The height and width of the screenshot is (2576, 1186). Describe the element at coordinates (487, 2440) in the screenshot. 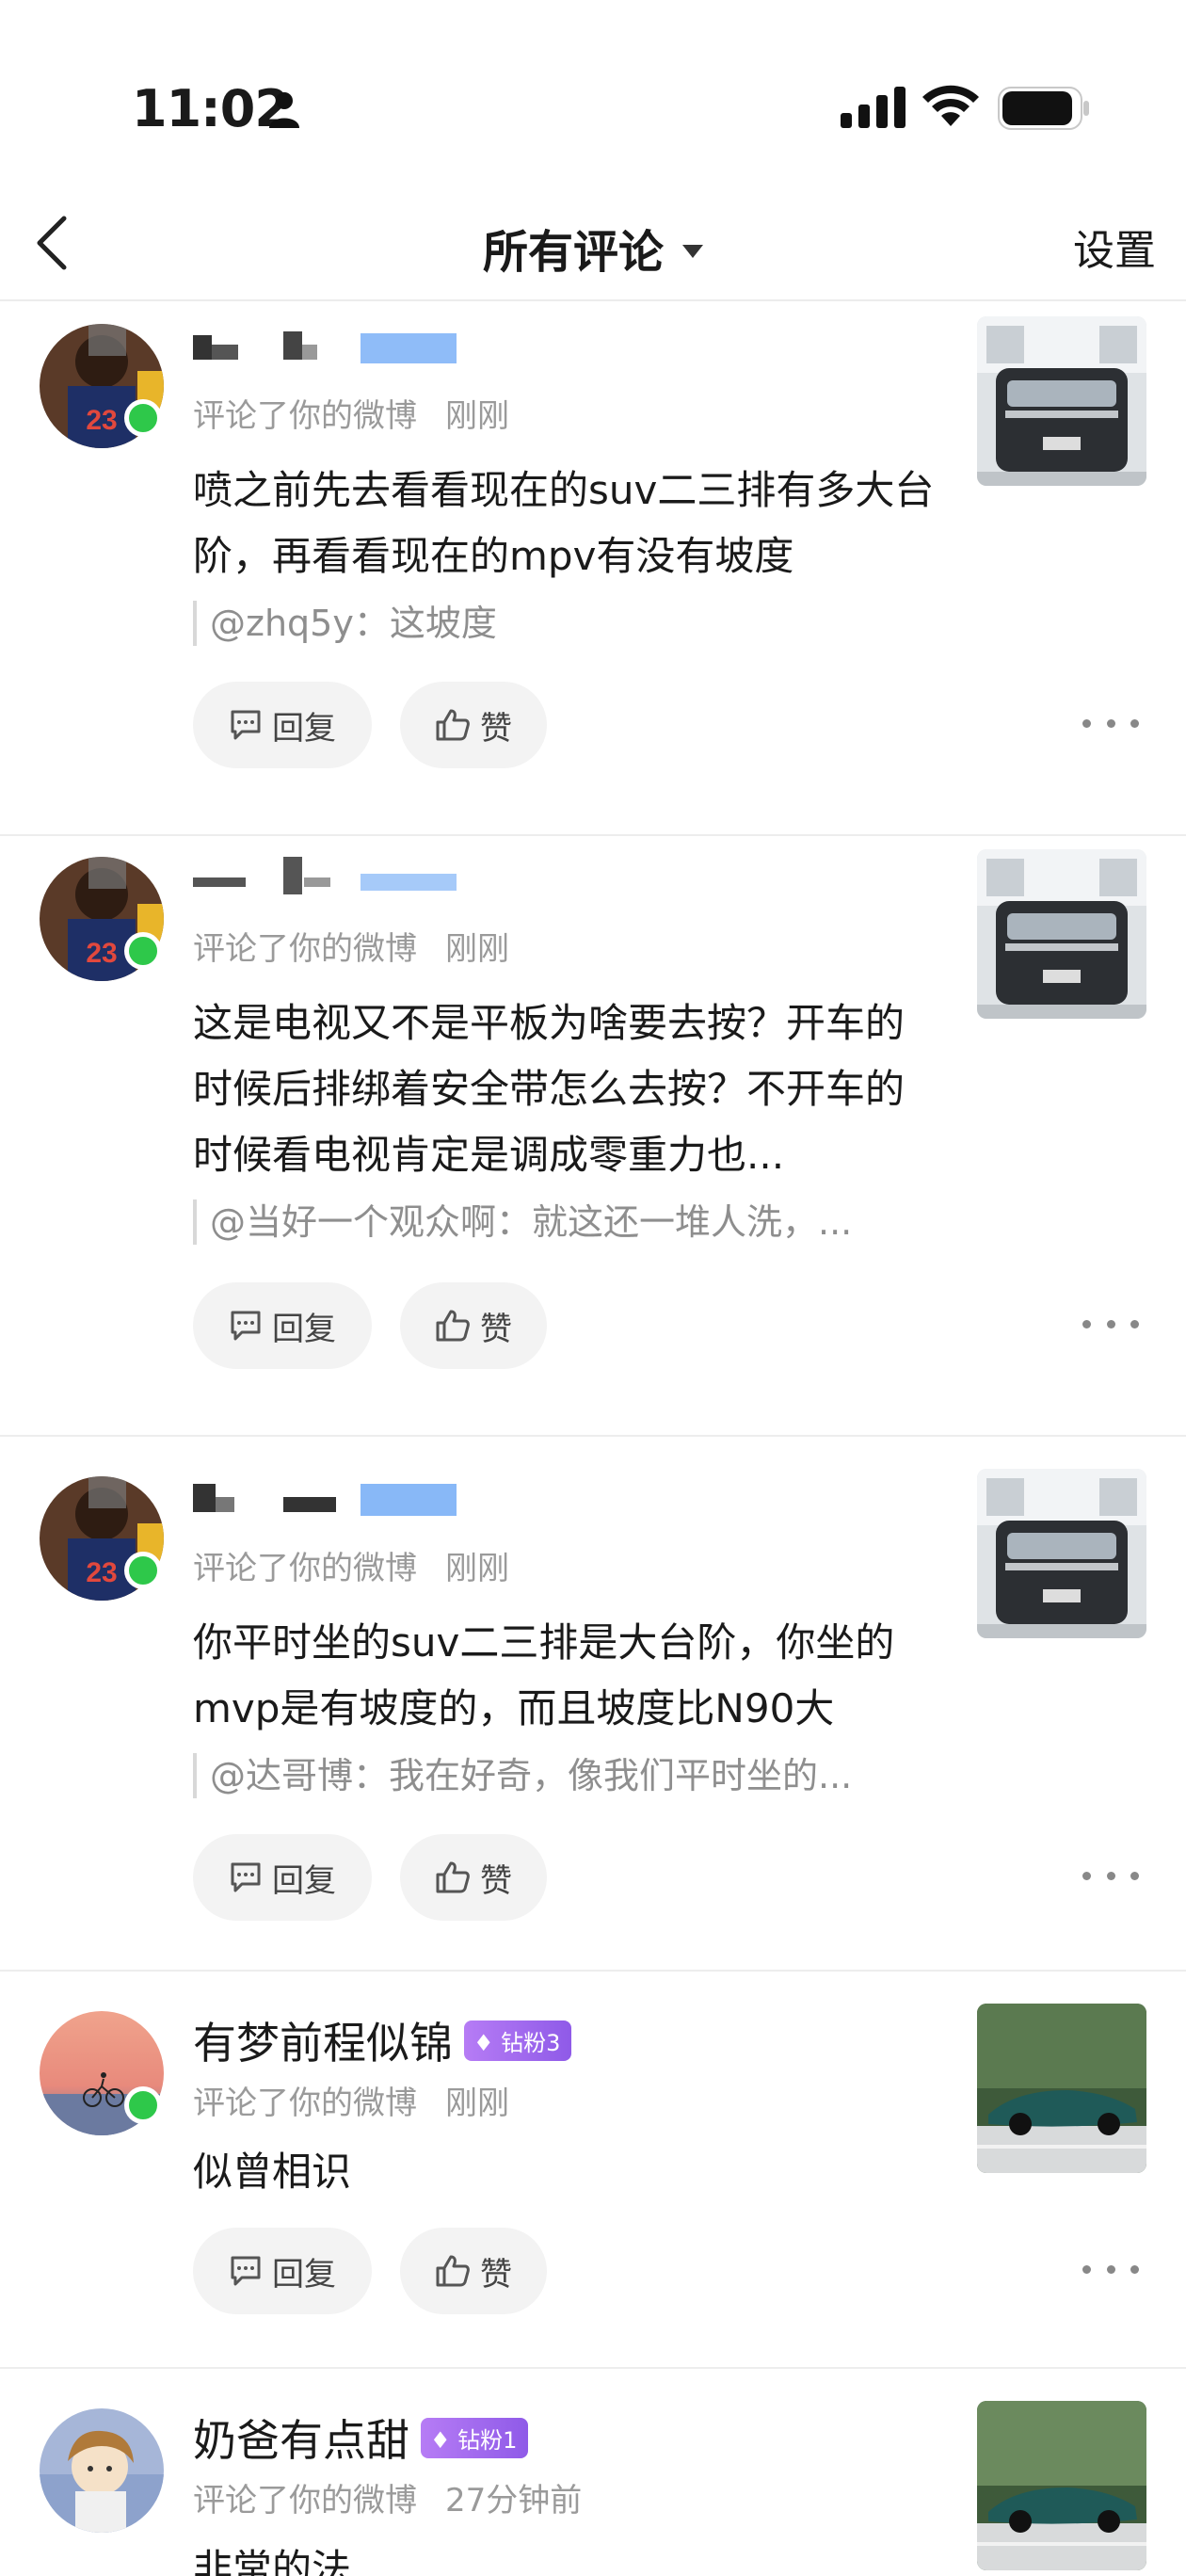

I see `badge-label: 钻粉1` at that location.